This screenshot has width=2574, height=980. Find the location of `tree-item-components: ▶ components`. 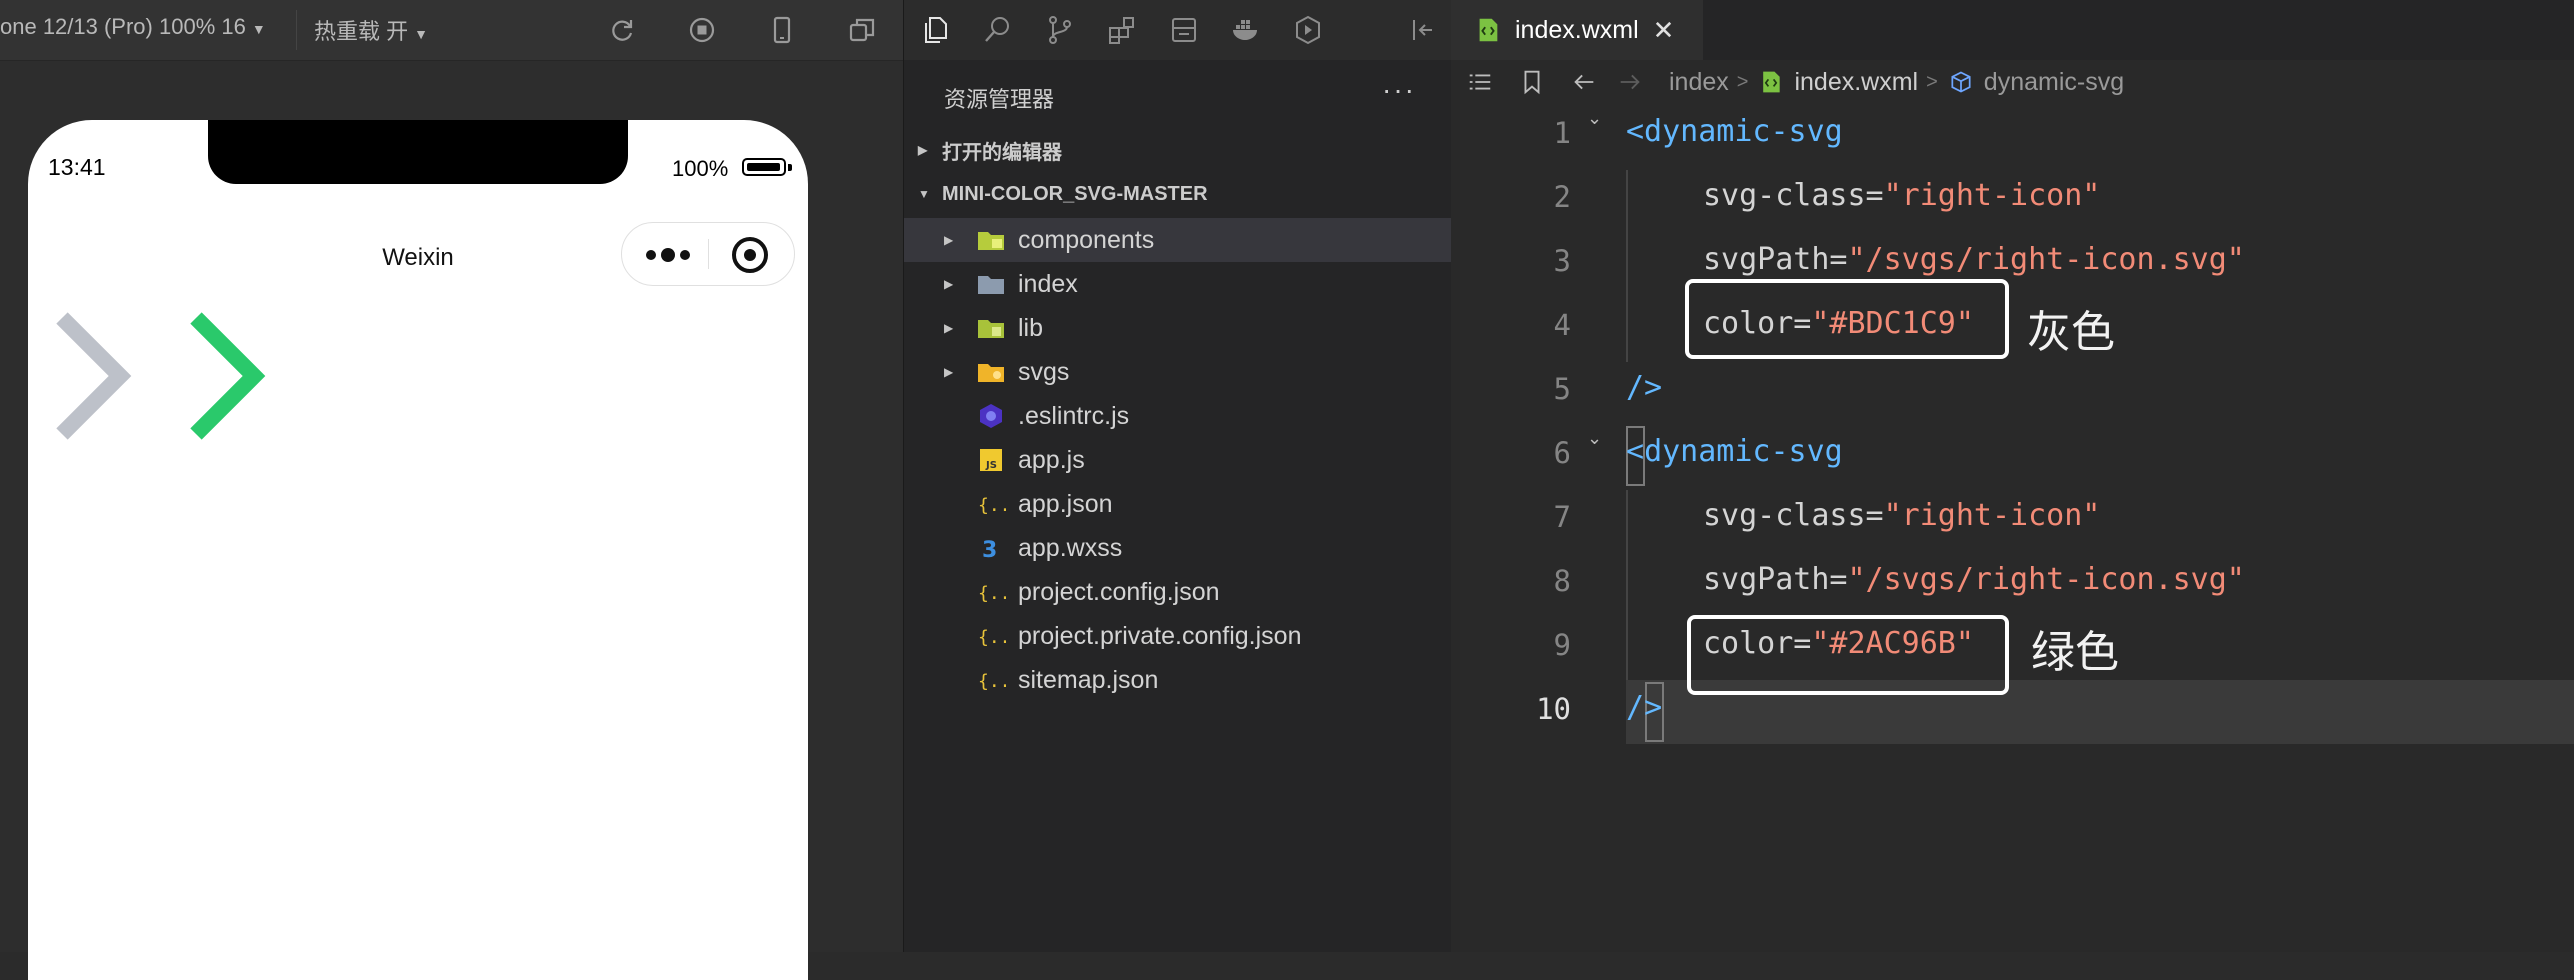

tree-item-components: ▶ components is located at coordinates (1177, 240).